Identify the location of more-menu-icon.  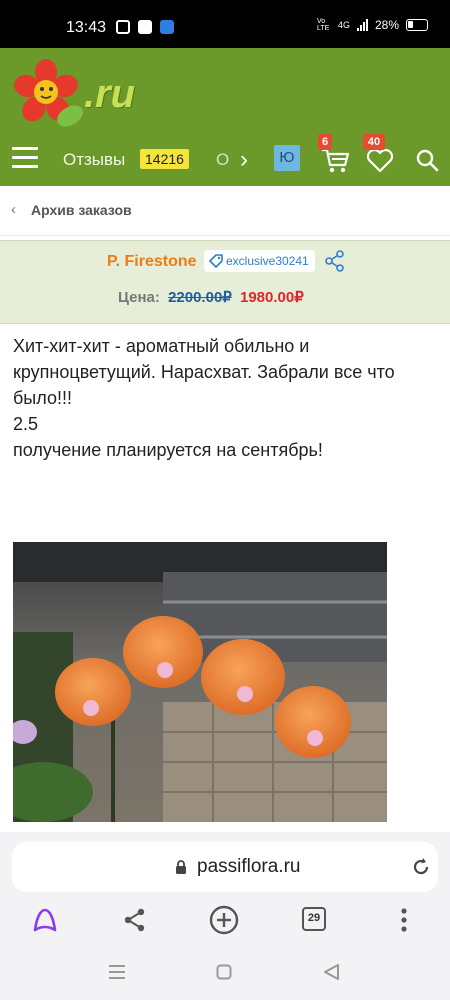
(404, 920).